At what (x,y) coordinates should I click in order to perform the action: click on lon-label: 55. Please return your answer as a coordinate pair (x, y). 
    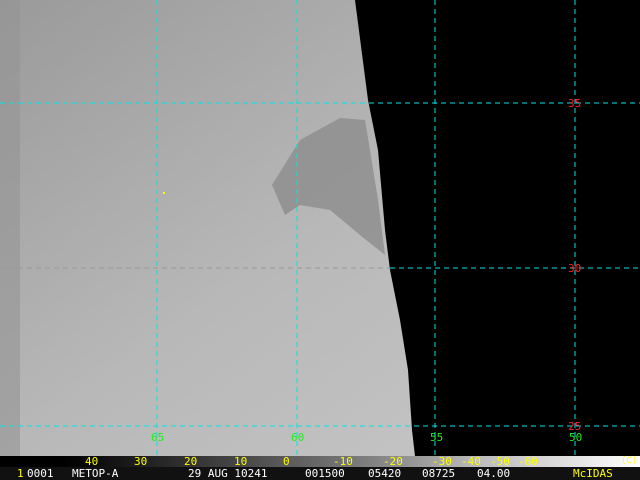
    Looking at the image, I should click on (437, 437).